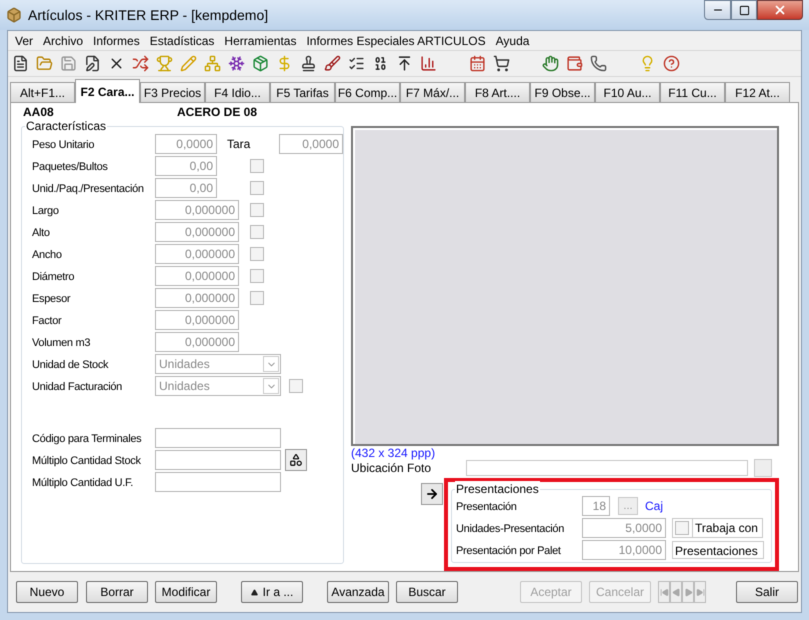 The height and width of the screenshot is (620, 809). What do you see at coordinates (77, 387) in the screenshot?
I see `field-label: Unidad Facturación` at bounding box center [77, 387].